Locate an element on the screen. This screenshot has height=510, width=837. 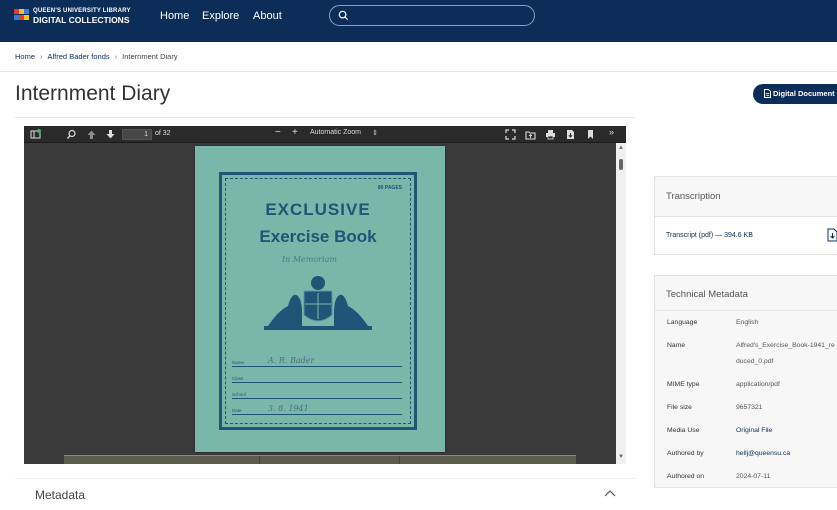
tm-label: Name is located at coordinates (676, 345).